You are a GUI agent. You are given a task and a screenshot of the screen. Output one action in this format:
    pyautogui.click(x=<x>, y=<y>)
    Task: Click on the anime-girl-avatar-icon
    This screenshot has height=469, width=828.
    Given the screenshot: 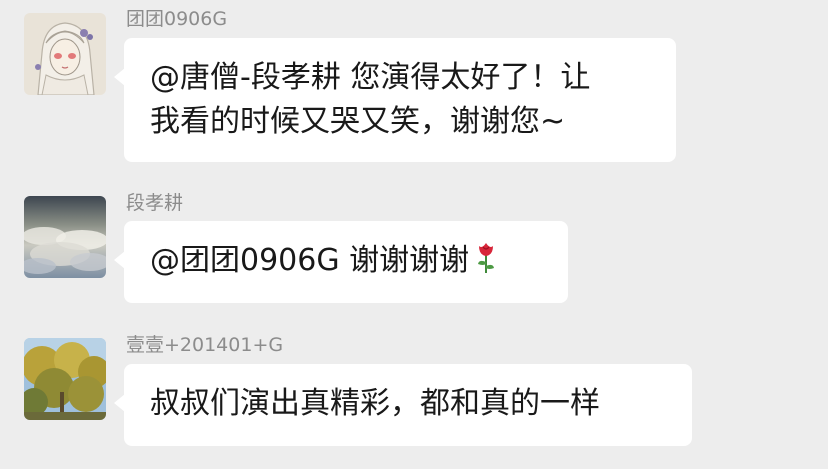 What is the action you would take?
    pyautogui.click(x=65, y=54)
    